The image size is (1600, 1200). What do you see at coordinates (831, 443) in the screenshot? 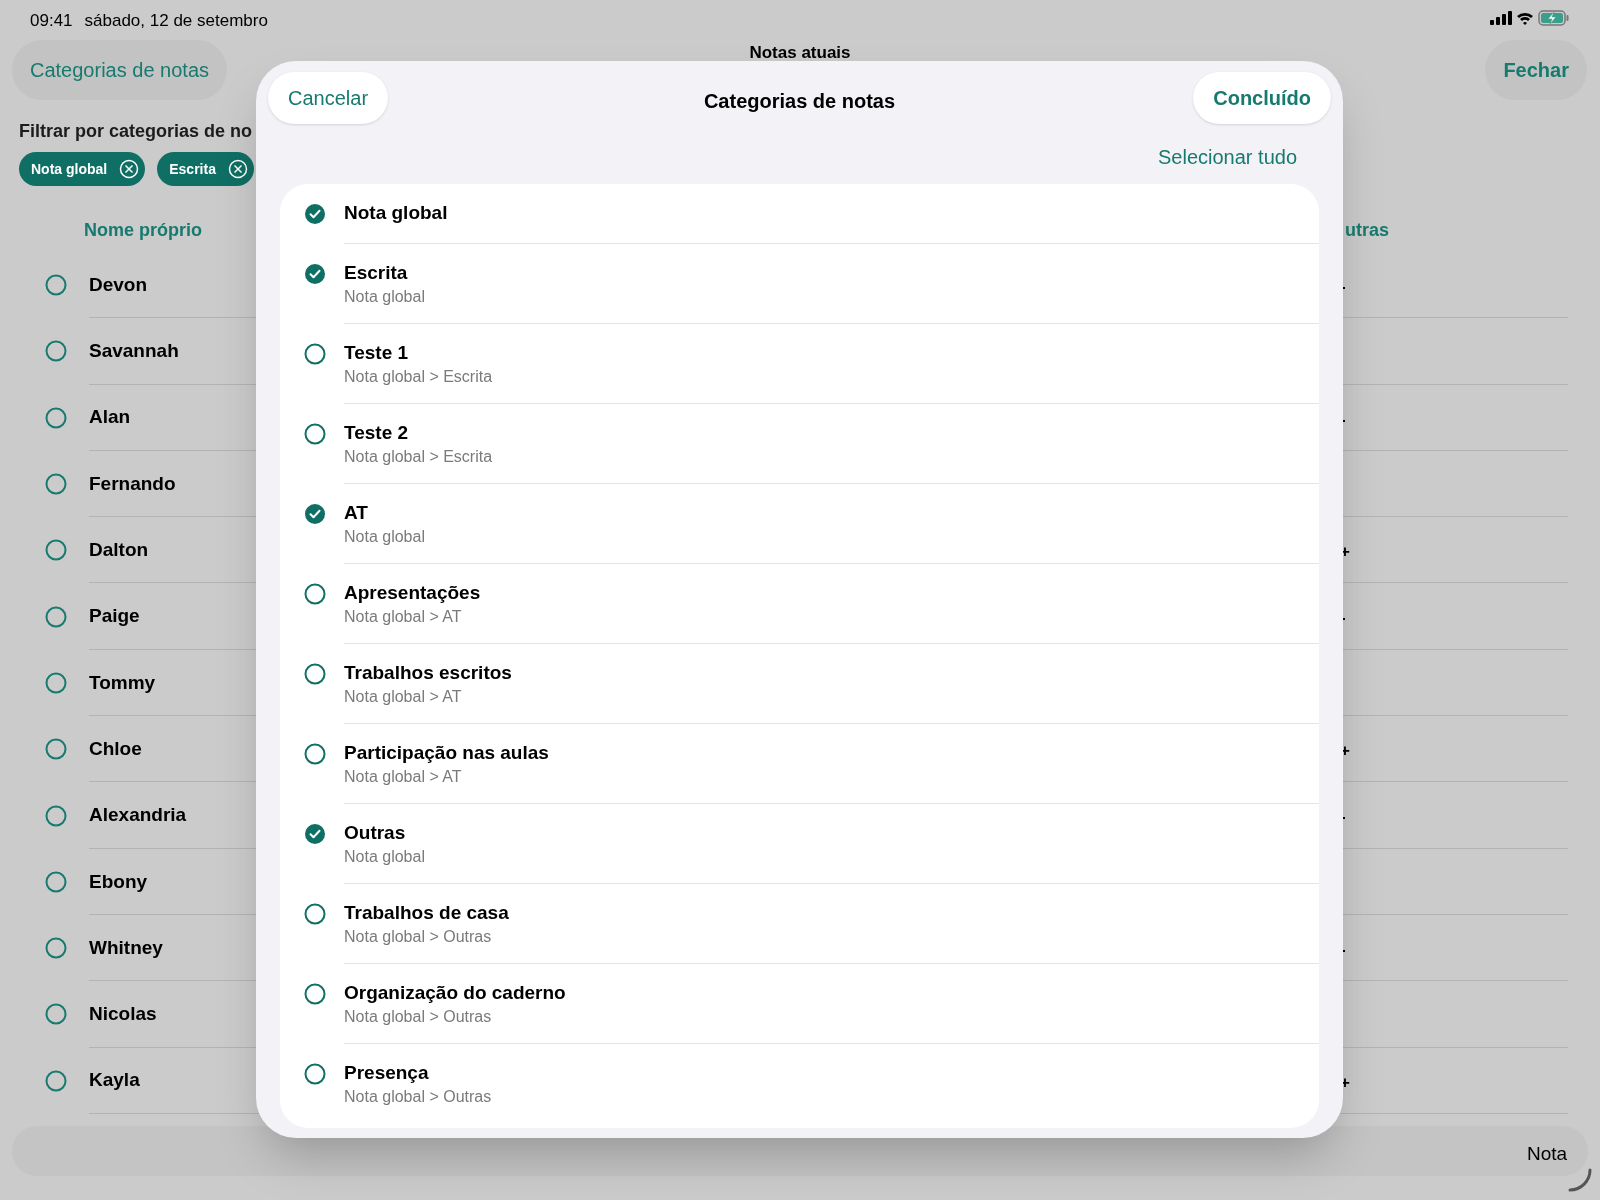
I see `category-row: Teste 2 Nota global > Escrita` at bounding box center [831, 443].